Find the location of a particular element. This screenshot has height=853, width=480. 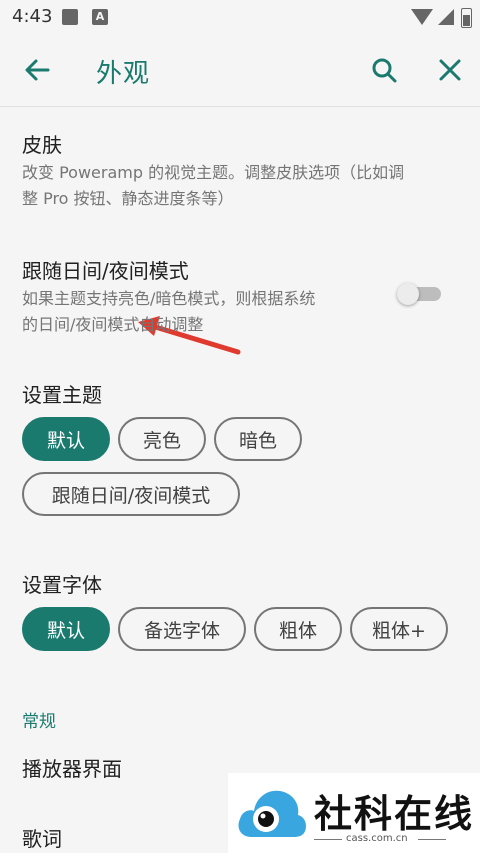

wifi-icon is located at coordinates (422, 17).